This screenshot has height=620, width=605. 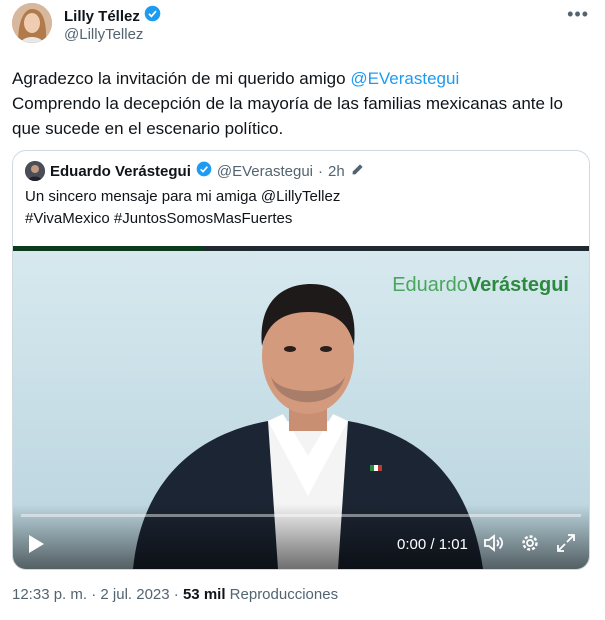 I want to click on quote-line2: #VivaMexico #JuntosSomosMasFuertes, so click(x=159, y=218).